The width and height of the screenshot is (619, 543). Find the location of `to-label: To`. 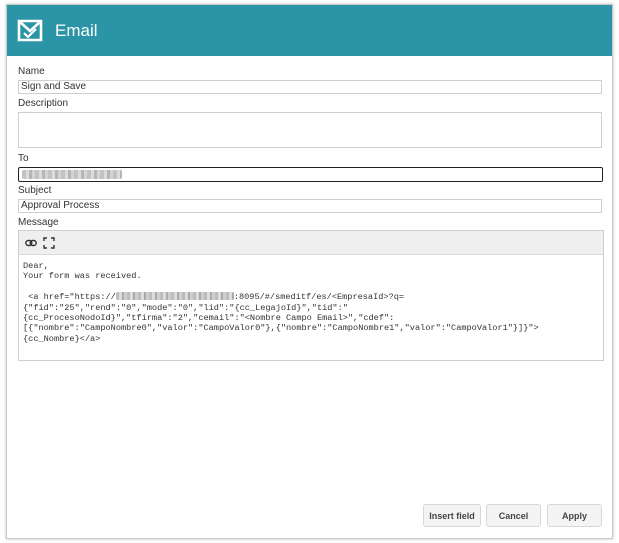

to-label: To is located at coordinates (23, 158).